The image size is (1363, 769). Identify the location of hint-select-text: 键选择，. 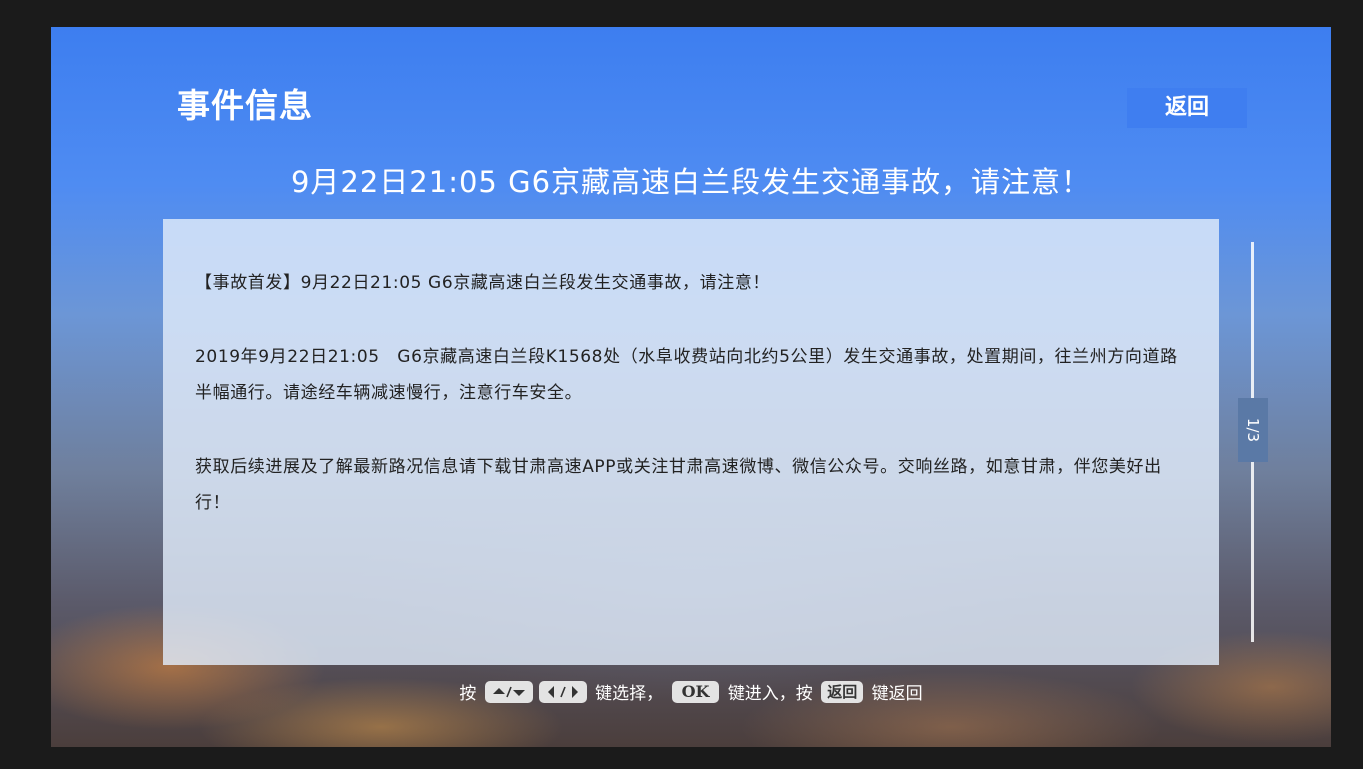
(629, 694).